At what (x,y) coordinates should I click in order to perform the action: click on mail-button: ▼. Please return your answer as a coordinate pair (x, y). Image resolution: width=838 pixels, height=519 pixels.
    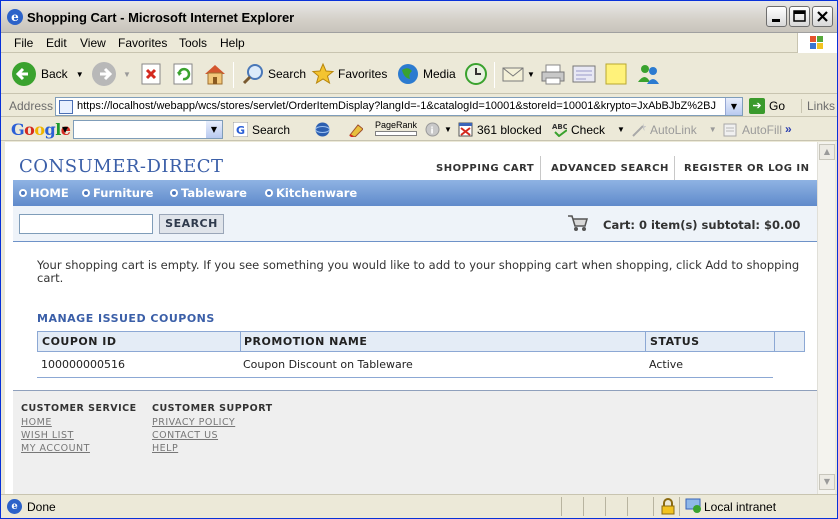
    Looking at the image, I should click on (518, 74).